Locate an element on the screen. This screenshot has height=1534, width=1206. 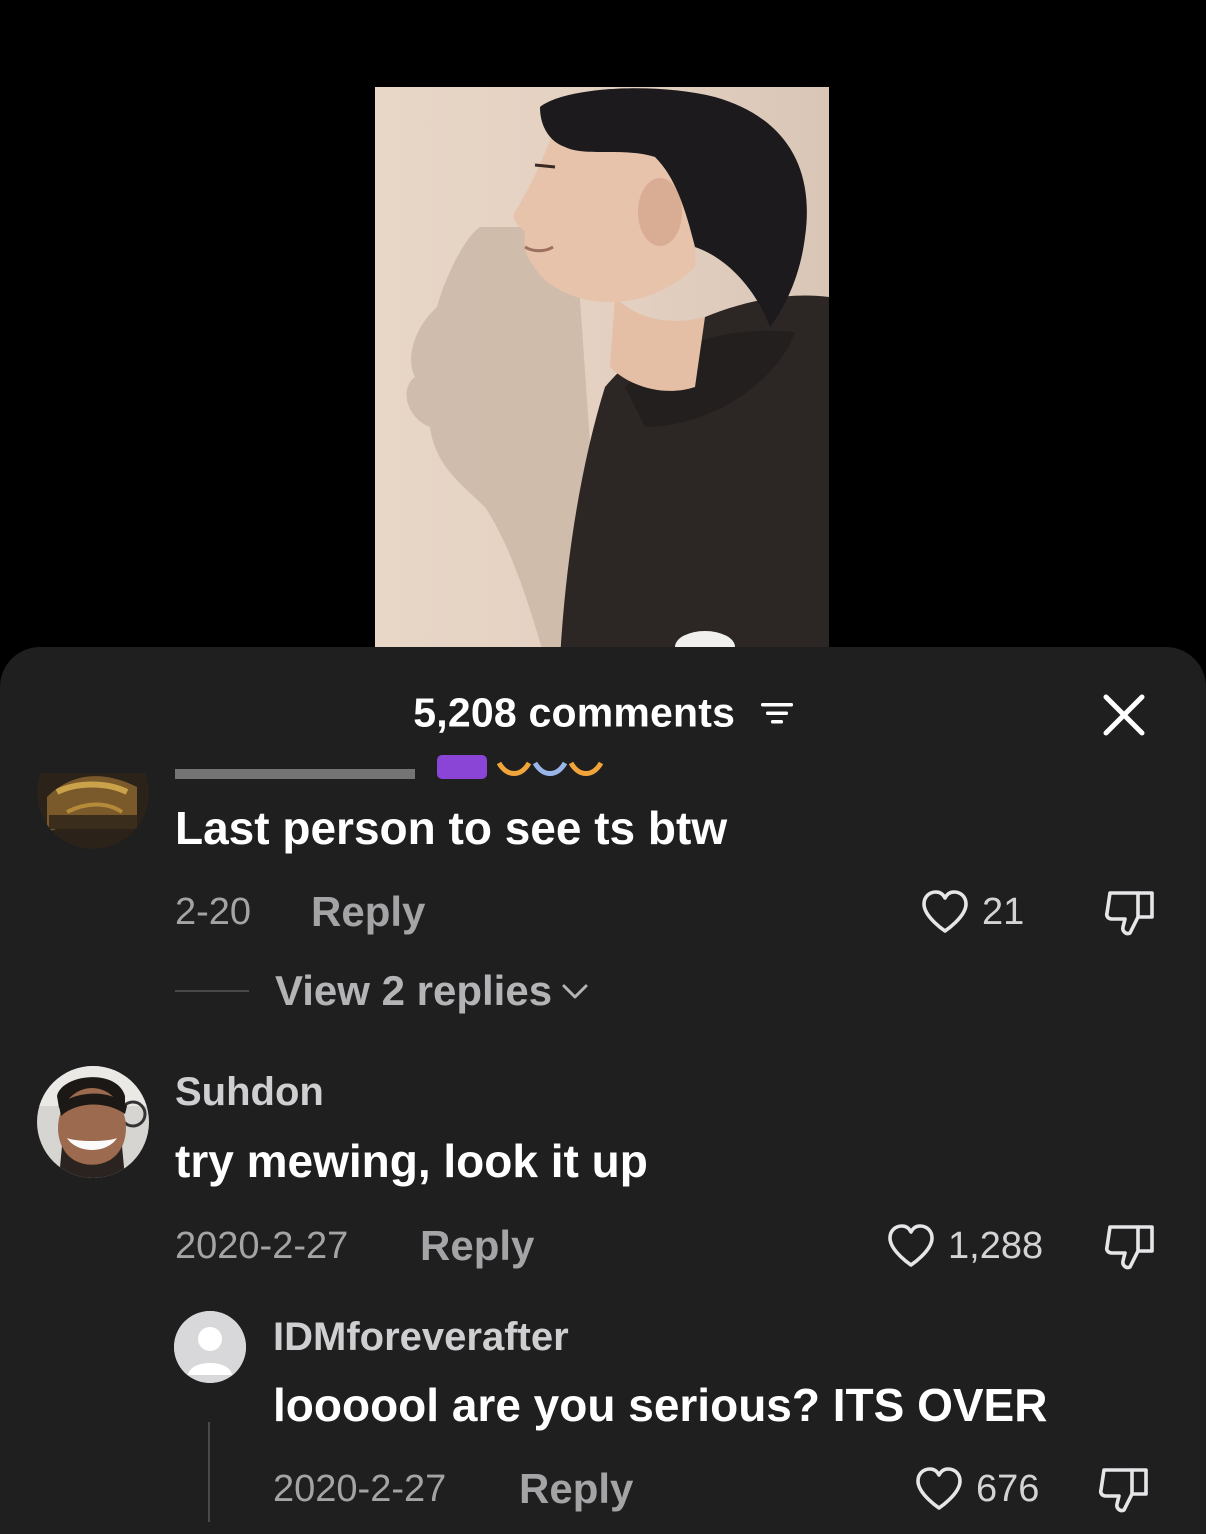
avatar is located at coordinates (93, 1122).